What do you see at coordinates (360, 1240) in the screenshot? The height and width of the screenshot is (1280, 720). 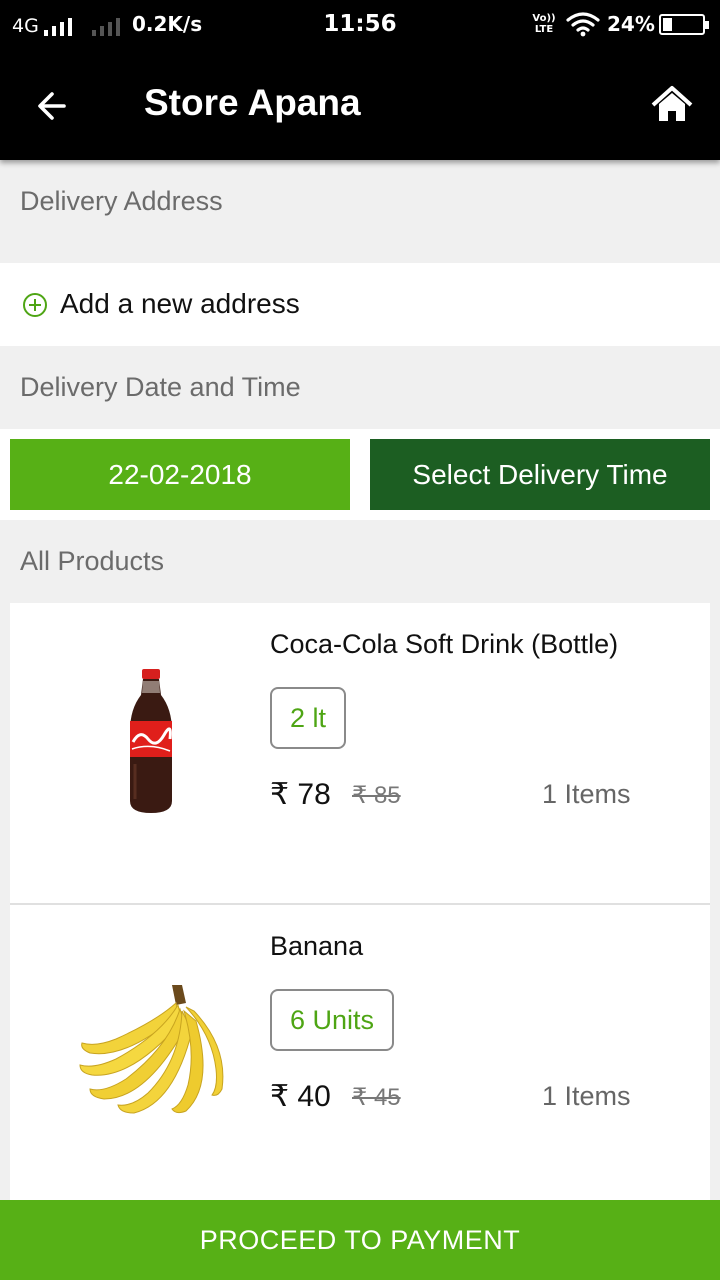 I see `proceed-to-payment-button: PROCEED TO PAYMENT` at bounding box center [360, 1240].